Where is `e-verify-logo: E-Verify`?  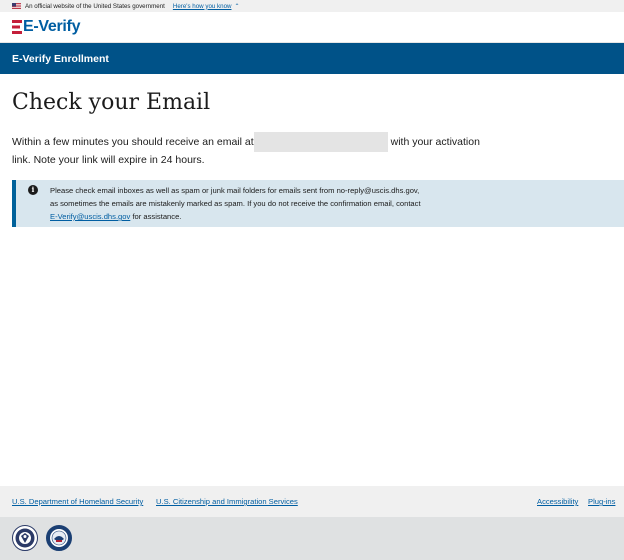 e-verify-logo: E-Verify is located at coordinates (46, 27).